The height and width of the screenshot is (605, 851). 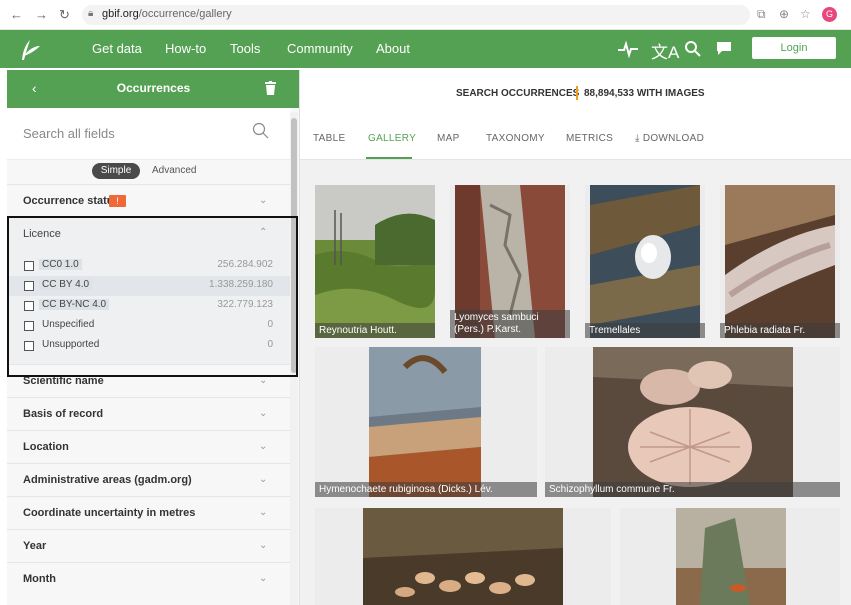 What do you see at coordinates (71, 201) in the screenshot?
I see `facet-label: Occurrence status` at bounding box center [71, 201].